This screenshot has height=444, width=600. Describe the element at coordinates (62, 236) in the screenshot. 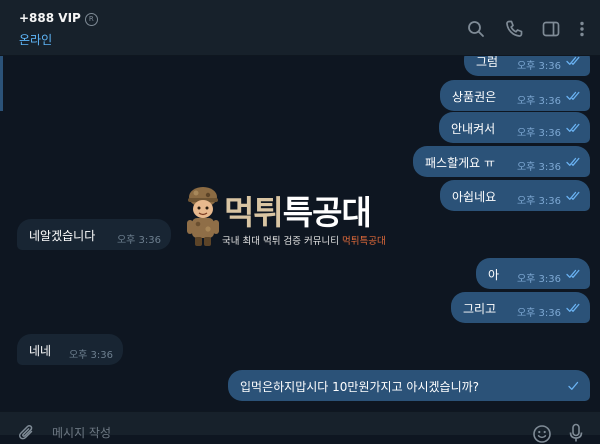

I see `message-text: 네알겠습니다` at that location.